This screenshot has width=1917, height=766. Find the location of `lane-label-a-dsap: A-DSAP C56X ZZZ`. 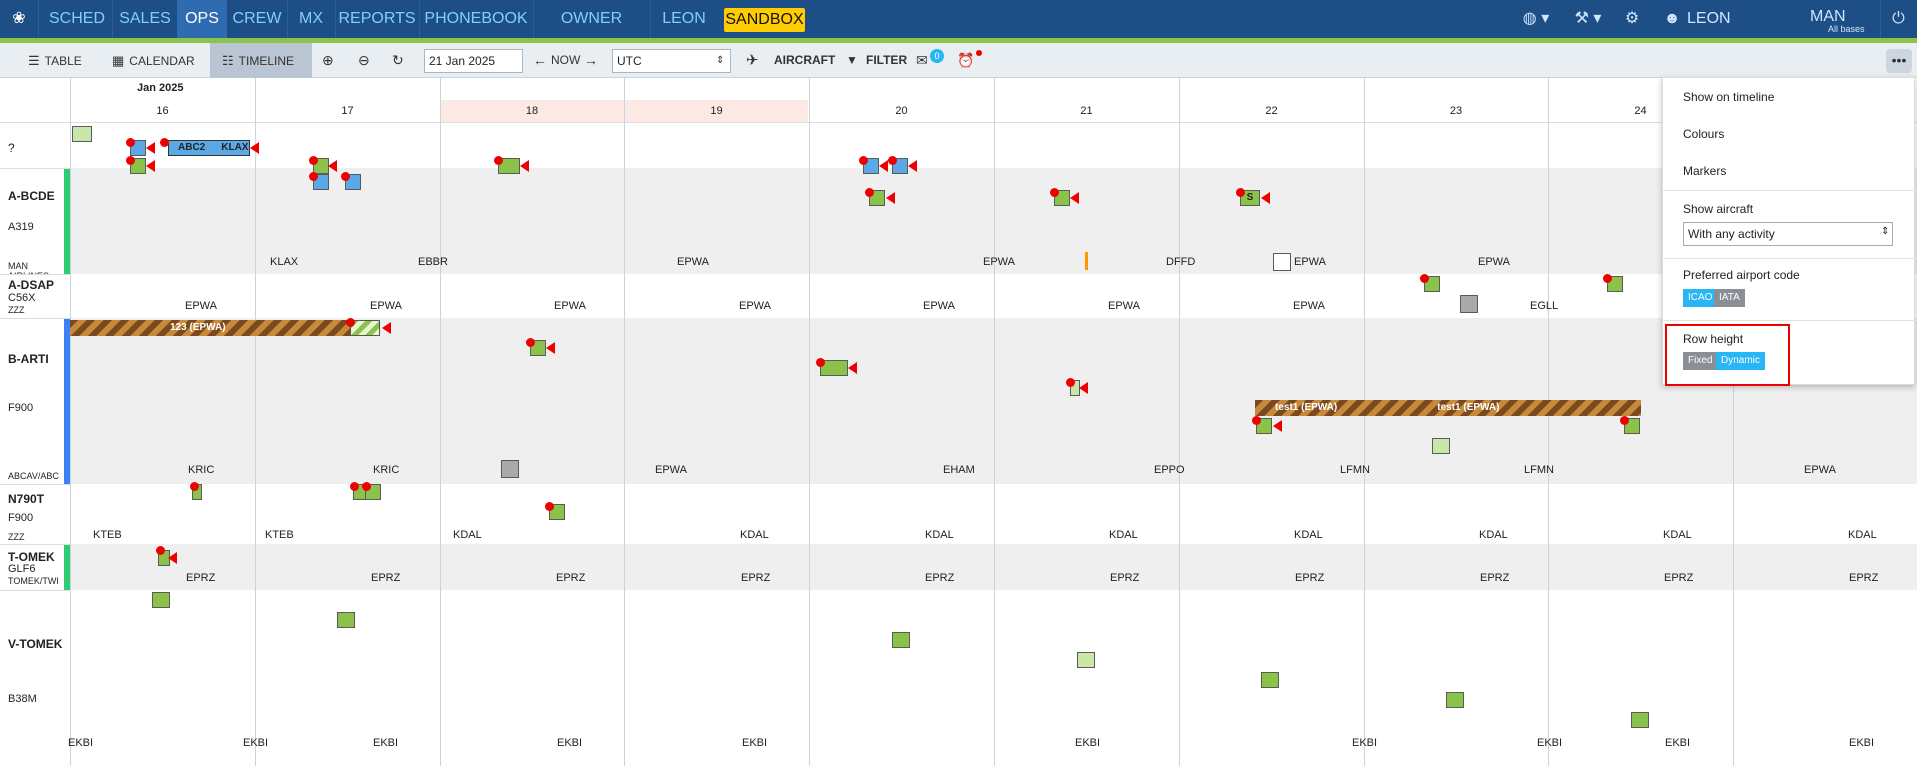

lane-label-a-dsap: A-DSAP C56X ZZZ is located at coordinates (35, 296).